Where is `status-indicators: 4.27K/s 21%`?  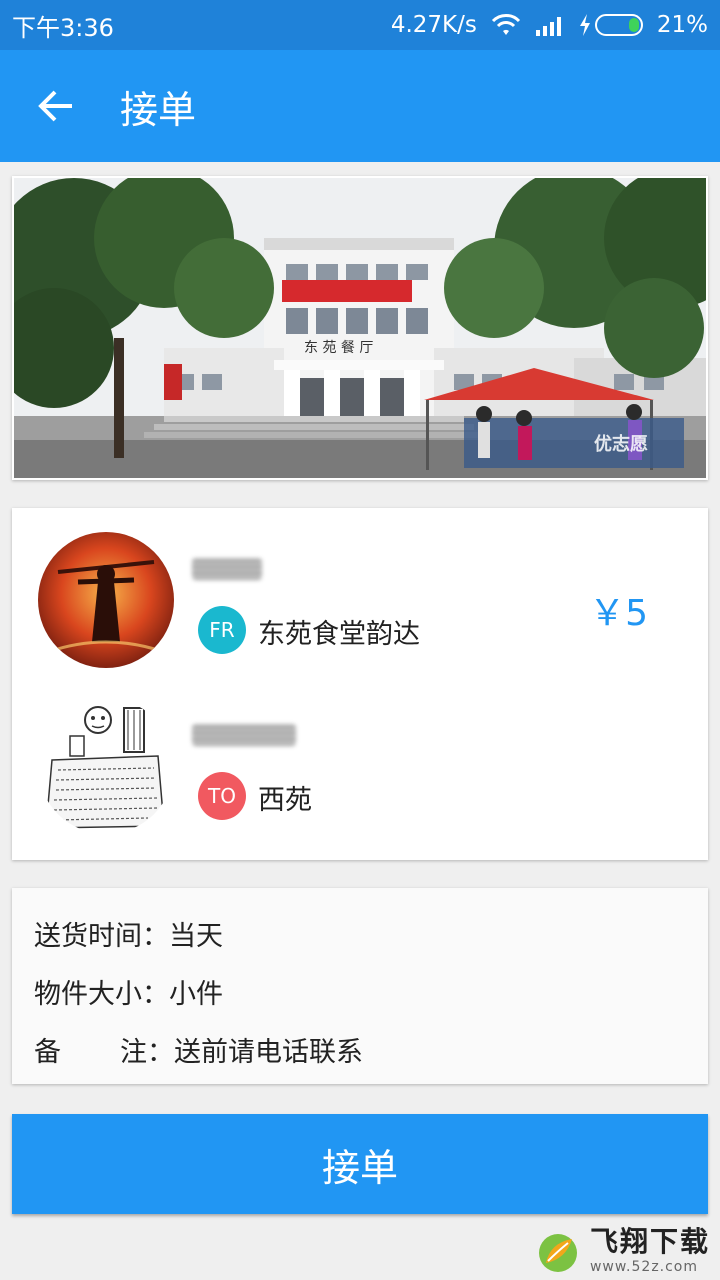 status-indicators: 4.27K/s 21% is located at coordinates (549, 25).